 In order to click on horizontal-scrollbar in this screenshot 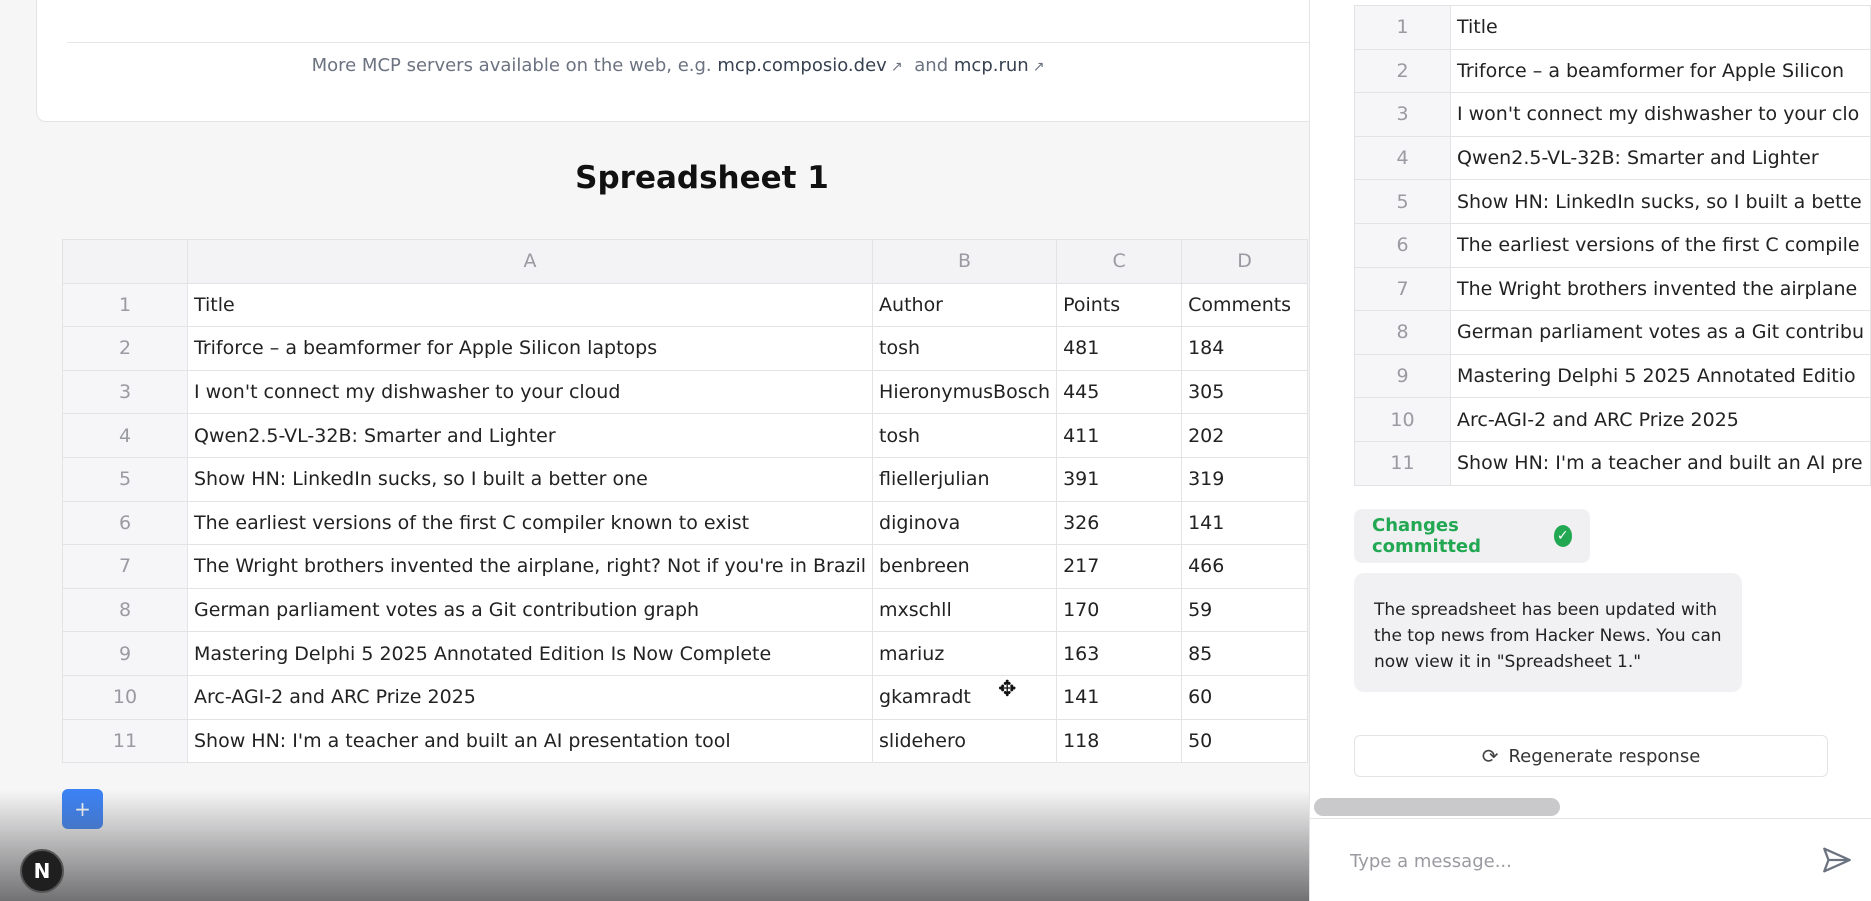, I will do `click(1437, 807)`.